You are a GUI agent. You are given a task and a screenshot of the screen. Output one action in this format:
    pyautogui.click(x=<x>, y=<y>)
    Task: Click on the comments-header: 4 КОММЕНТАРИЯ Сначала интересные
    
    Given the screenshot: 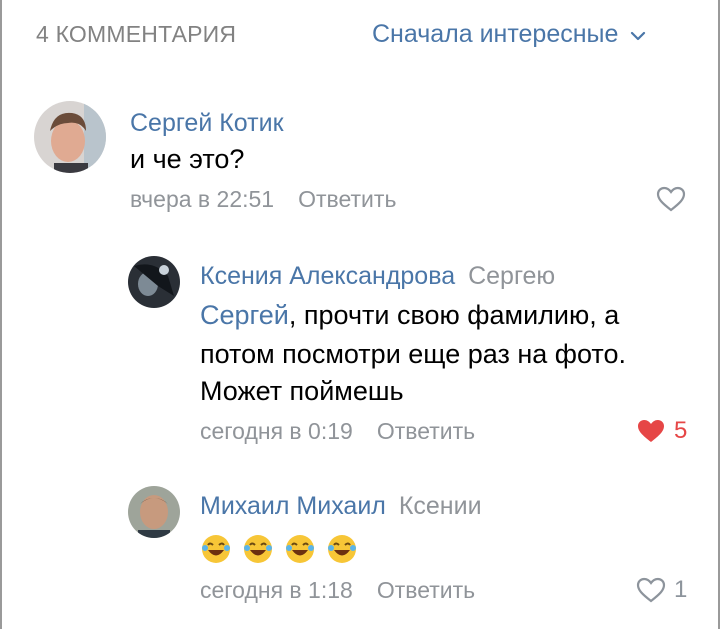 What is the action you would take?
    pyautogui.click(x=360, y=35)
    